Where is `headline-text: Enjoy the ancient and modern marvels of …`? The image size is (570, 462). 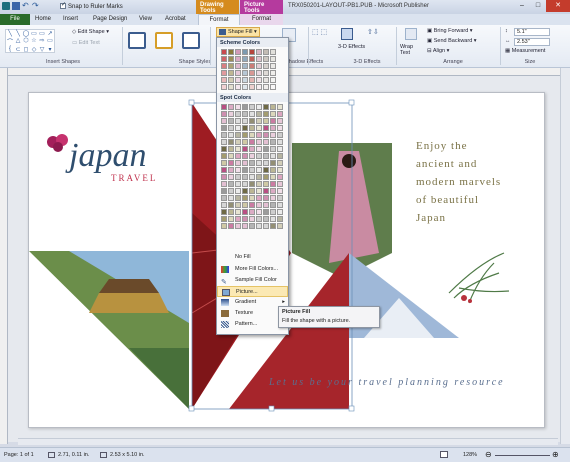 headline-text: Enjoy the ancient and modern marvels of … is located at coordinates (458, 182).